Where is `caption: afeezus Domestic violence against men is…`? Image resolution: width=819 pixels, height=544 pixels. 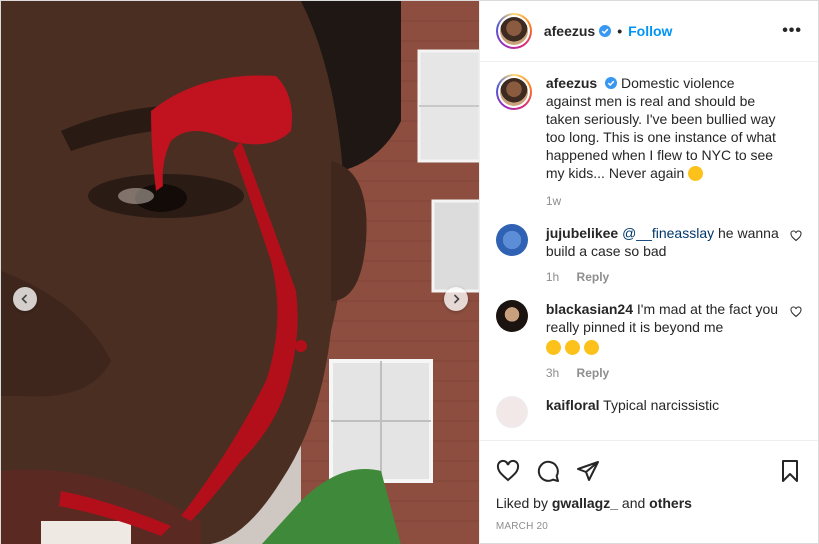
caption: afeezus Domestic violence against men is… is located at coordinates (648, 141).